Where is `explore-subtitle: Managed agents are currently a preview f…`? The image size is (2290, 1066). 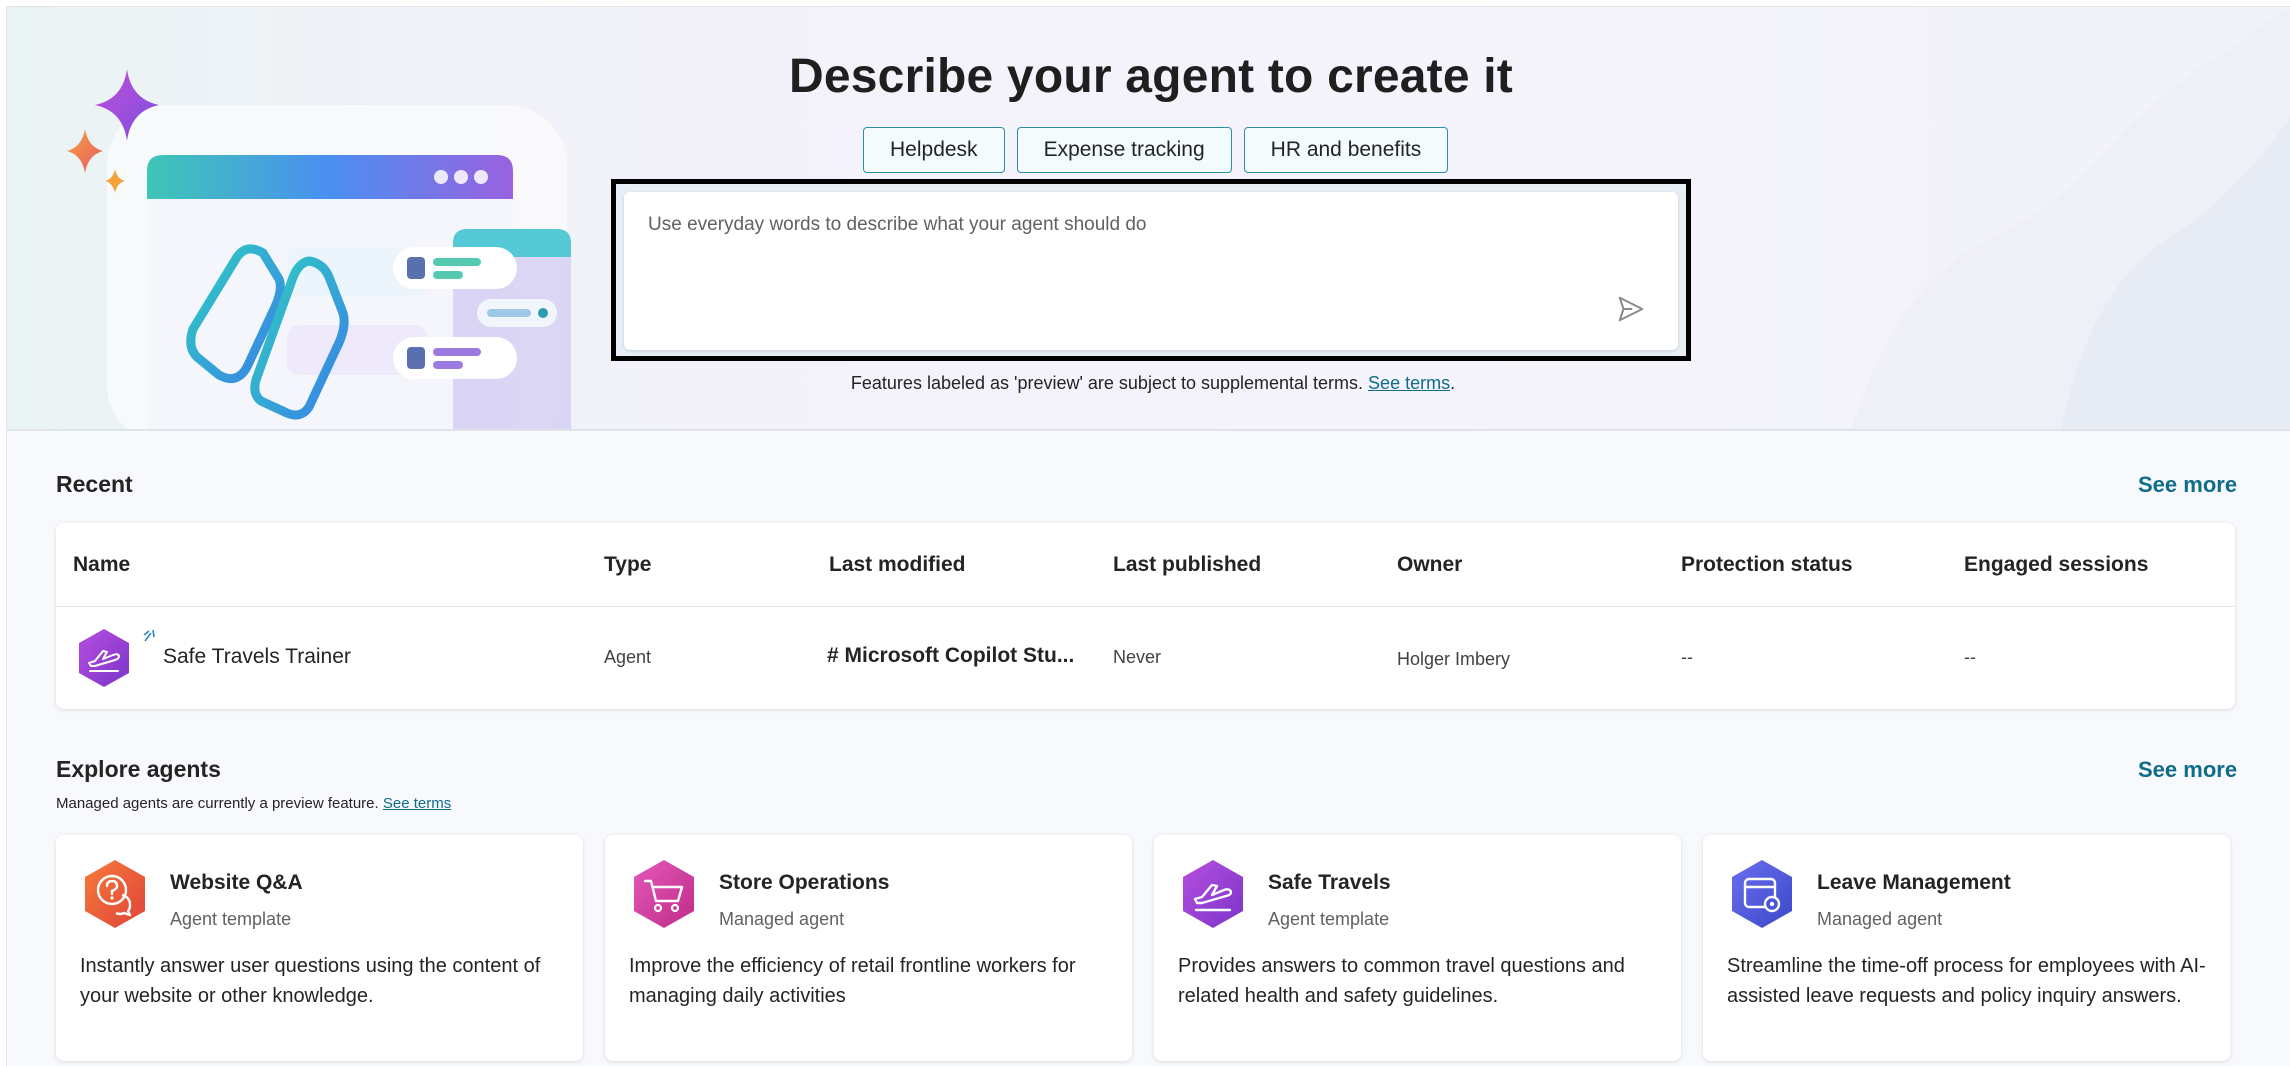 explore-subtitle: Managed agents are currently a preview f… is located at coordinates (253, 803).